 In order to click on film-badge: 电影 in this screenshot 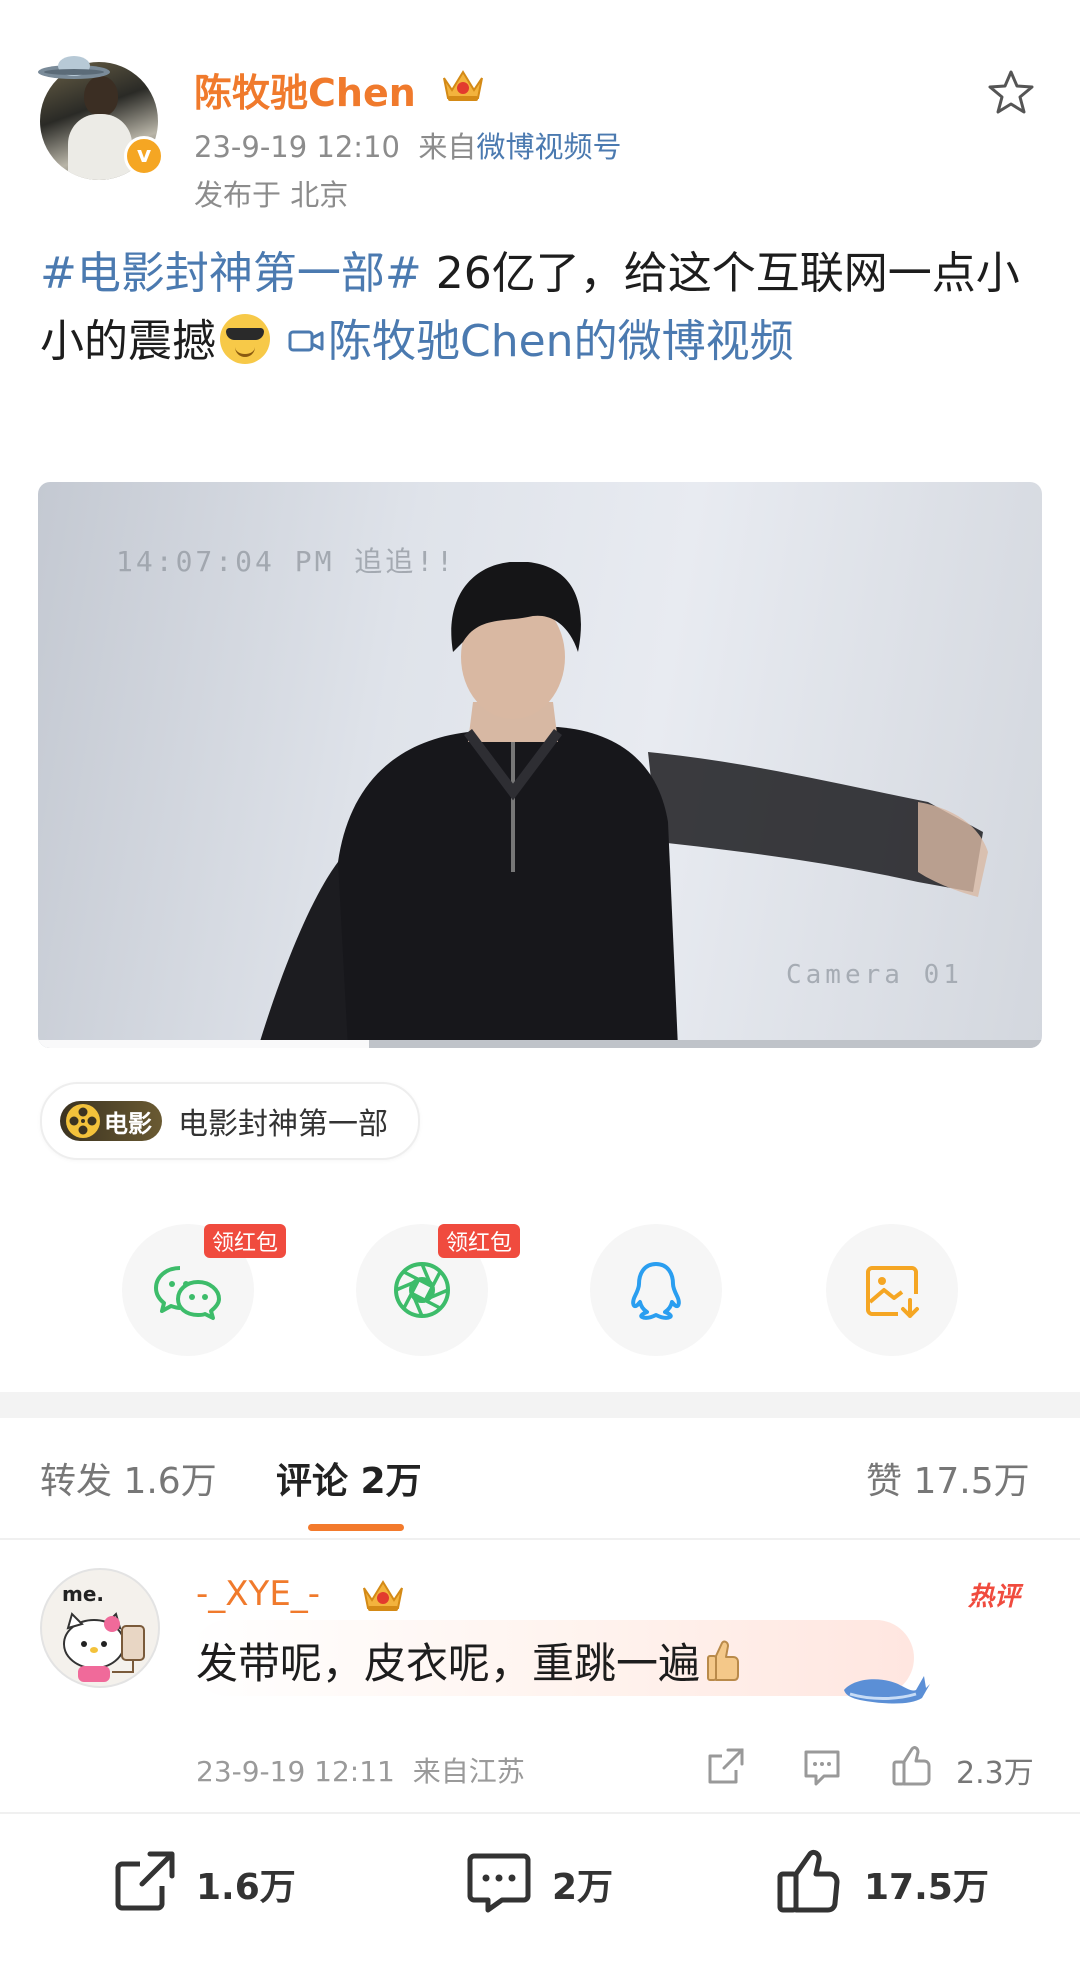, I will do `click(111, 1121)`.